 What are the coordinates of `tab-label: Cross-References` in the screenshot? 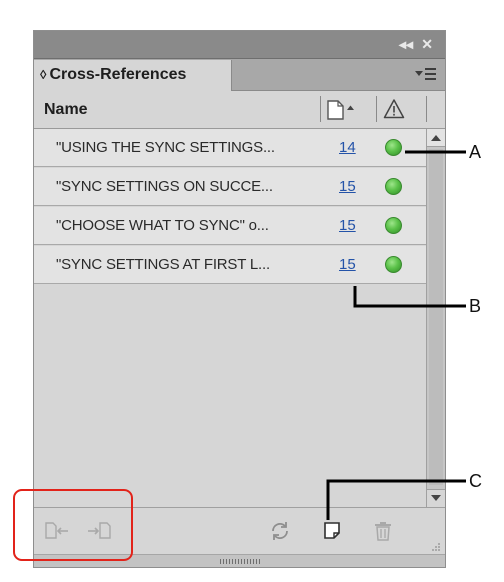 It's located at (118, 74).